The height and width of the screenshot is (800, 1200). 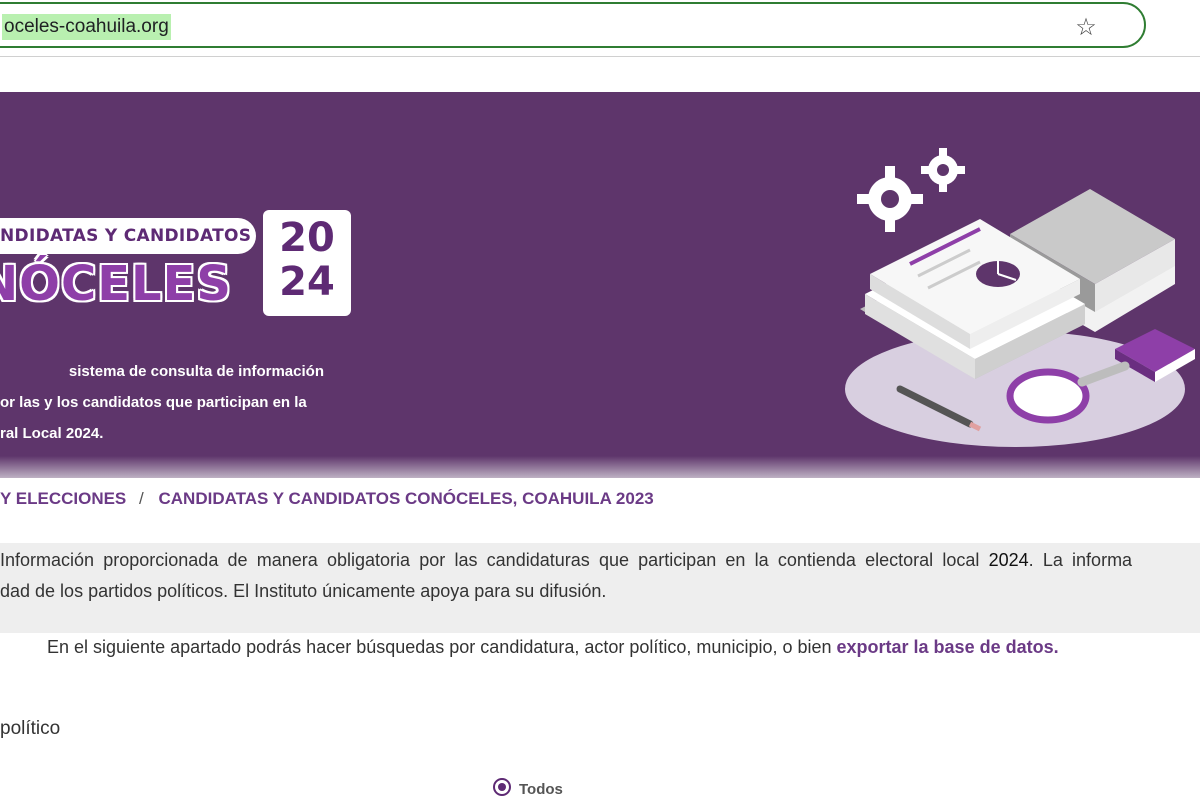 What do you see at coordinates (307, 238) in the screenshot?
I see `year-badge-top: 20` at bounding box center [307, 238].